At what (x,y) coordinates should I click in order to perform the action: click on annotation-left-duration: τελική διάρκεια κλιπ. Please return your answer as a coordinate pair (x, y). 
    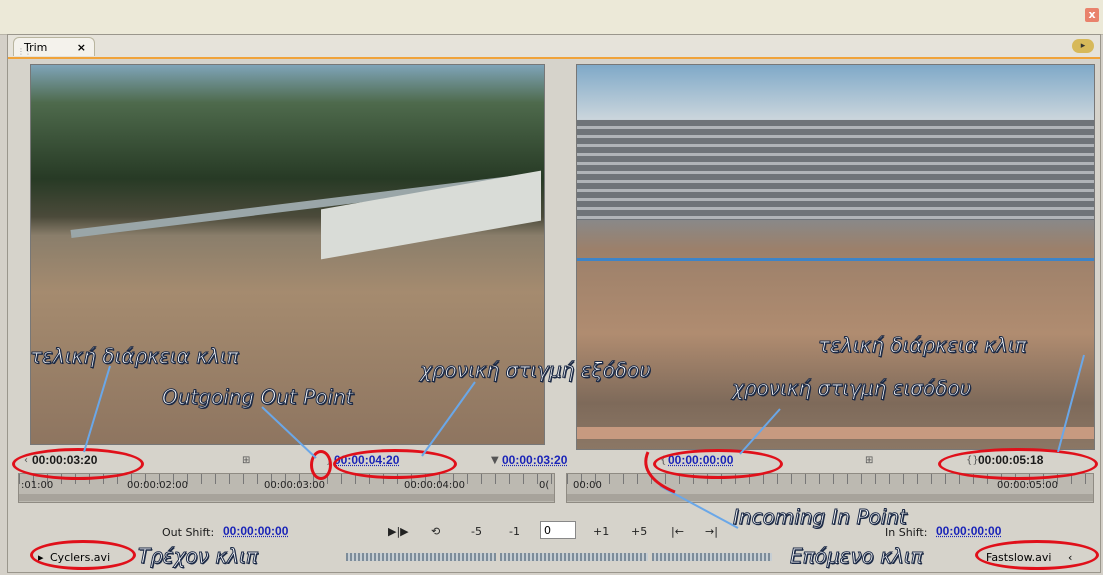
    Looking at the image, I should click on (134, 356).